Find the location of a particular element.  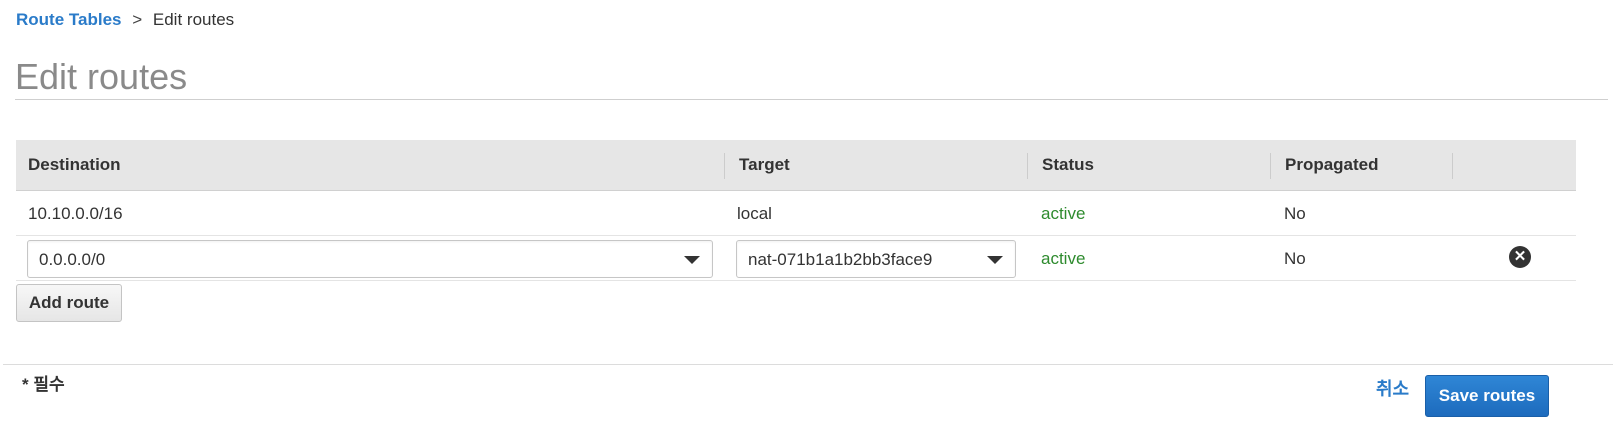

footer-divider is located at coordinates (808, 364).